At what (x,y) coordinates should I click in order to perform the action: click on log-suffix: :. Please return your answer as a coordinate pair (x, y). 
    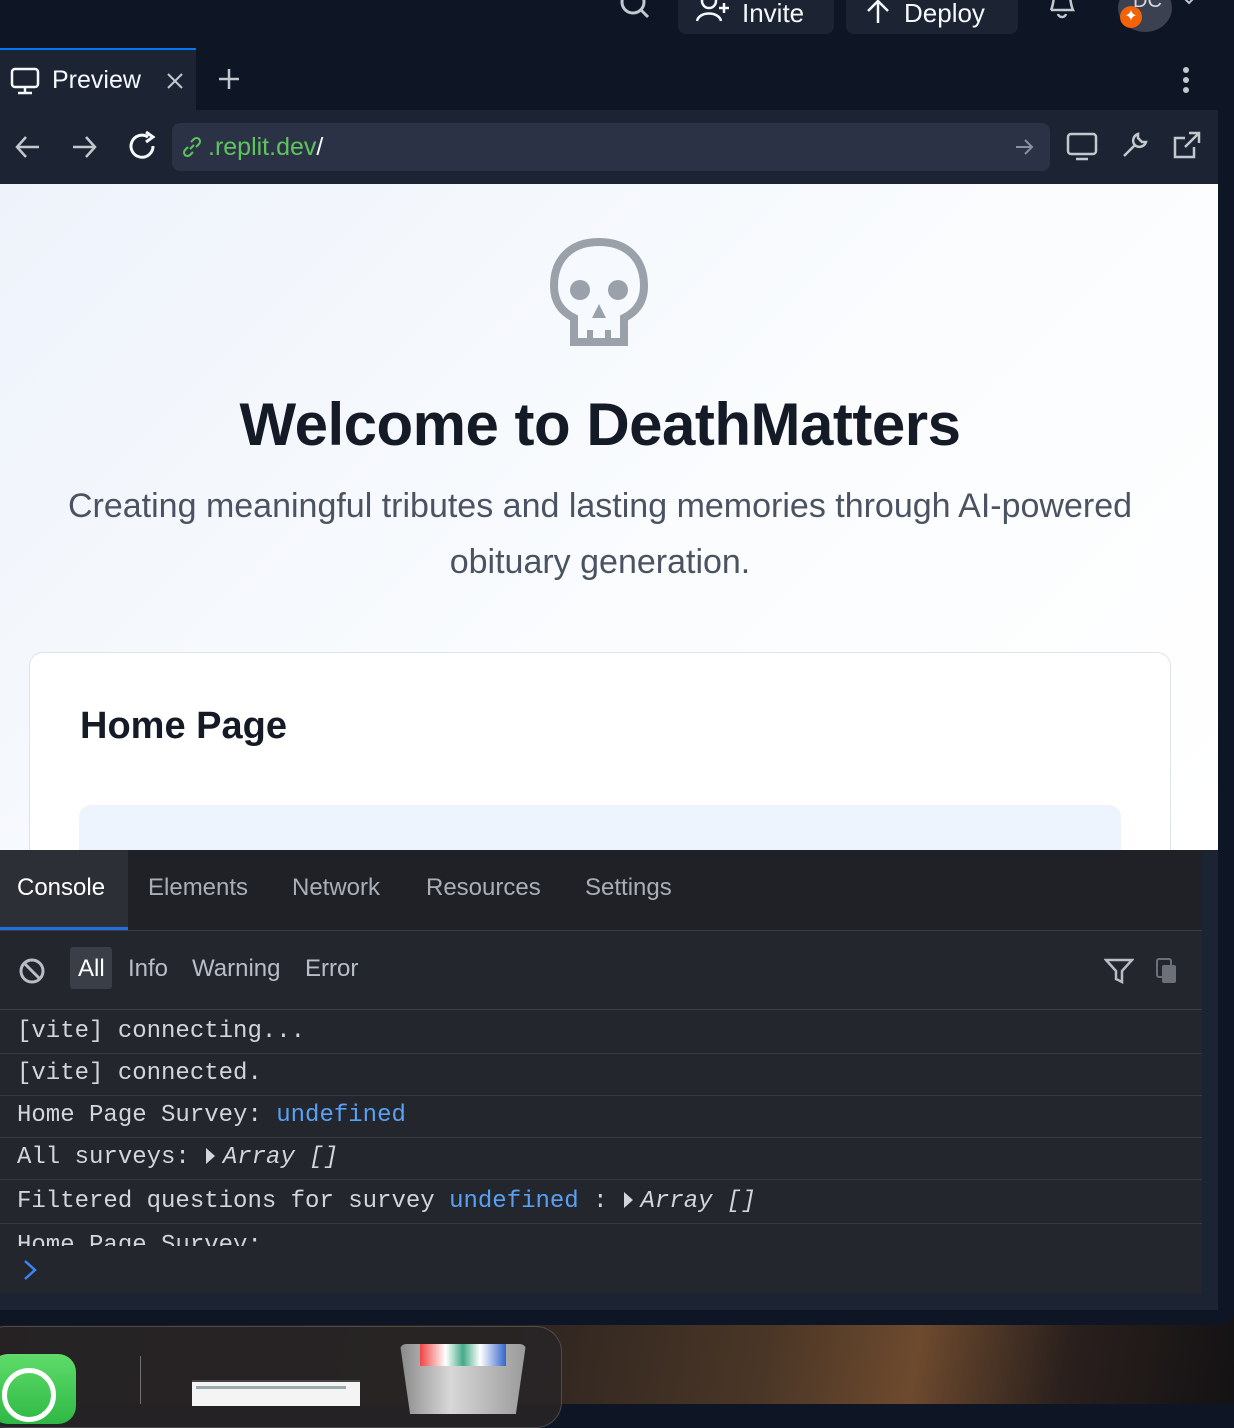
    Looking at the image, I should click on (600, 1201).